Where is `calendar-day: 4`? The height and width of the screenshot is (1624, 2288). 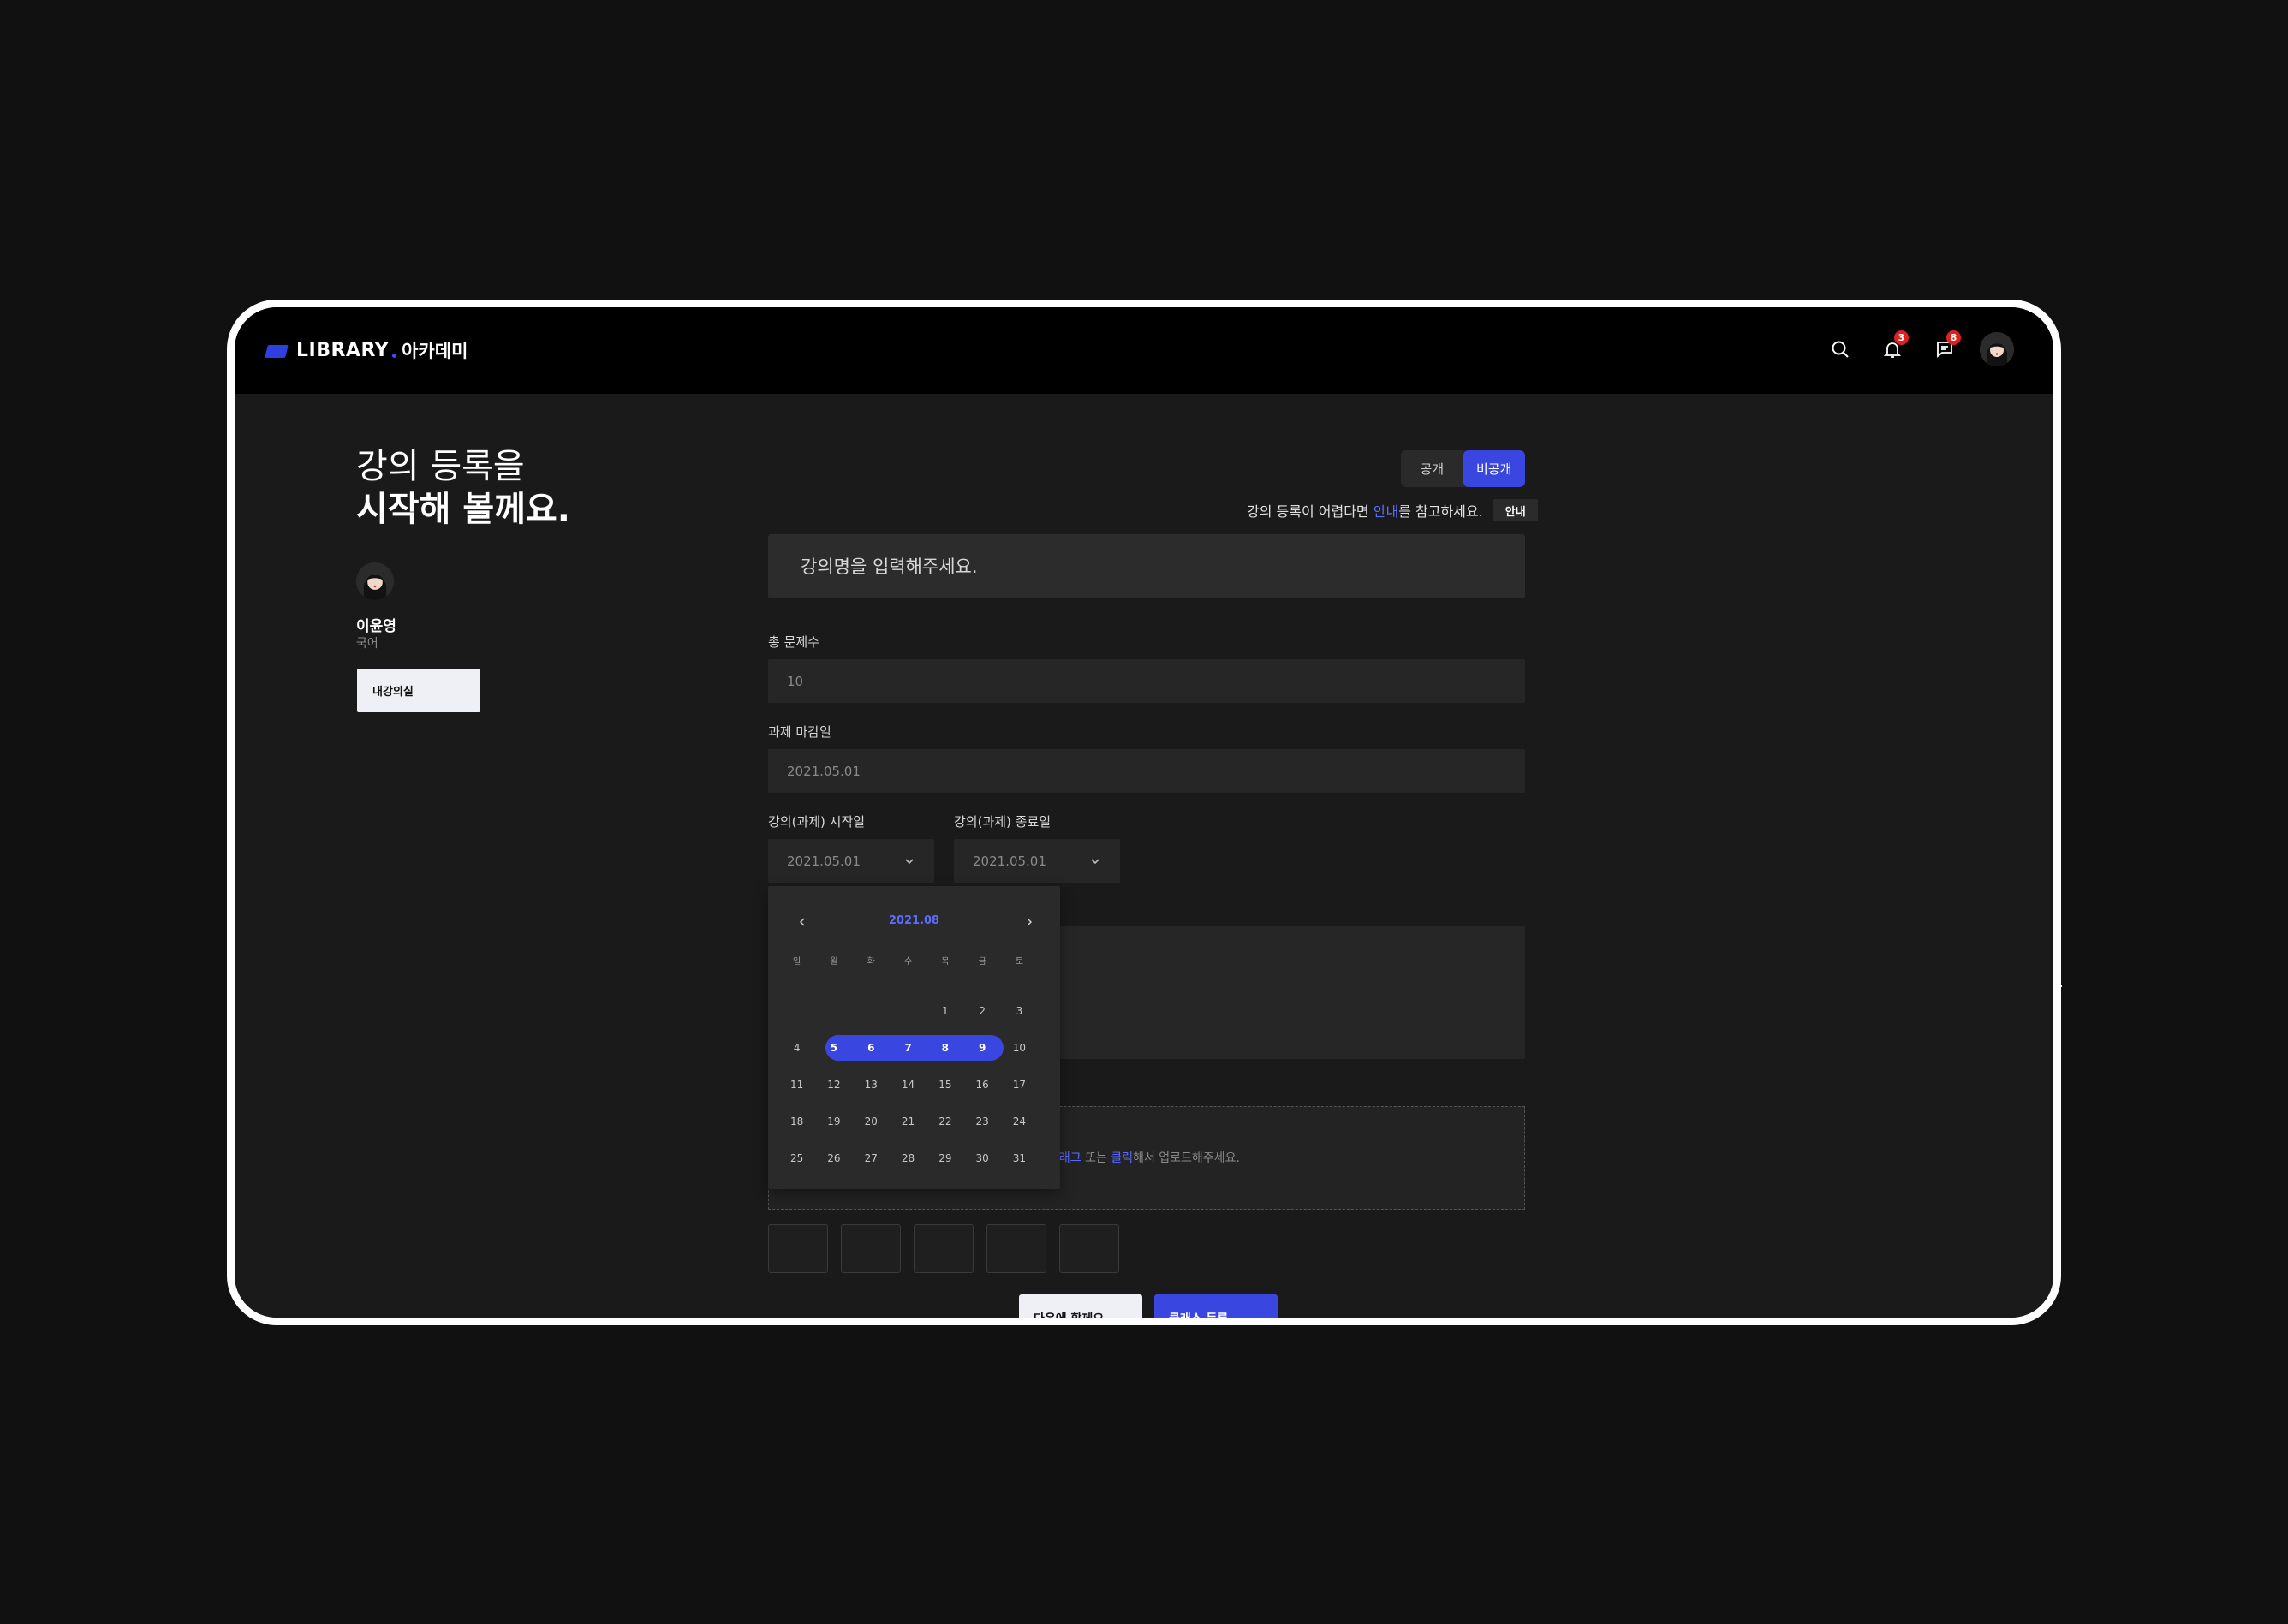
calendar-day: 4 is located at coordinates (796, 1048).